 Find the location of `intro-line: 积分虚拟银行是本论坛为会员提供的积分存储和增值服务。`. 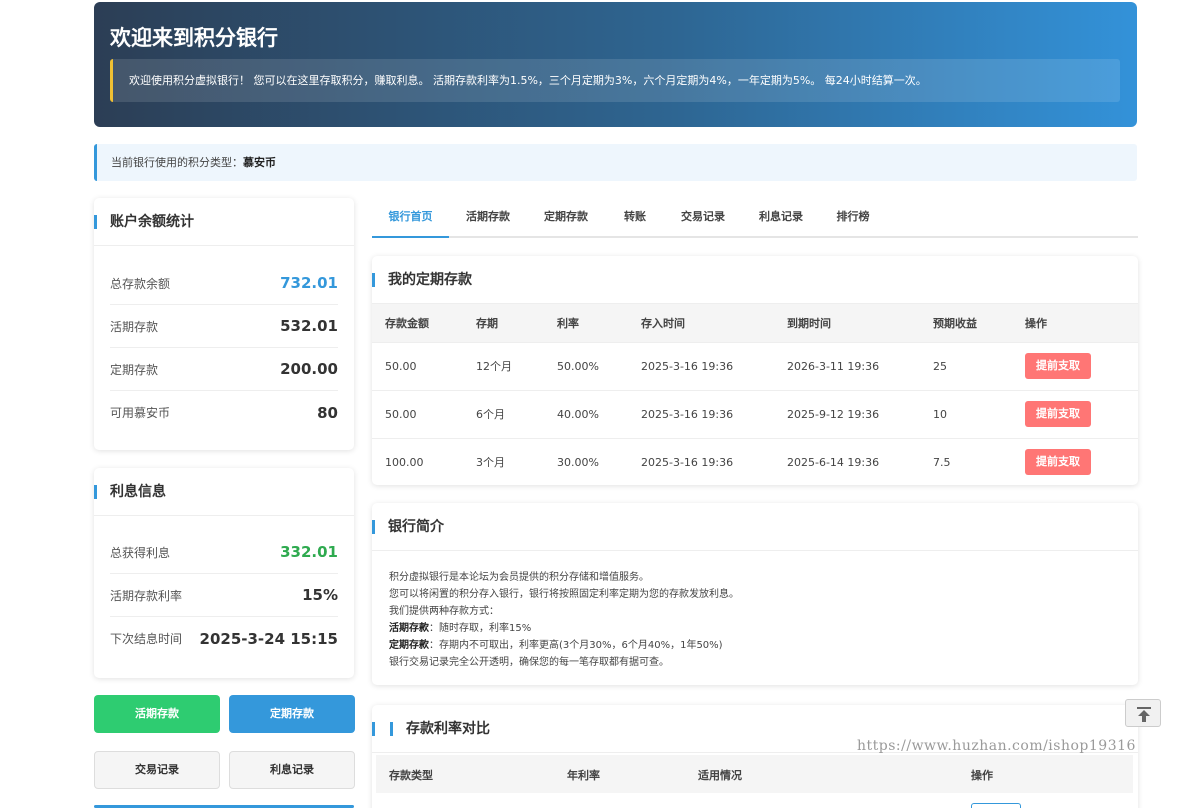

intro-line: 积分虚拟银行是本论坛为会员提供的积分存储和增值服务。 is located at coordinates (519, 577).